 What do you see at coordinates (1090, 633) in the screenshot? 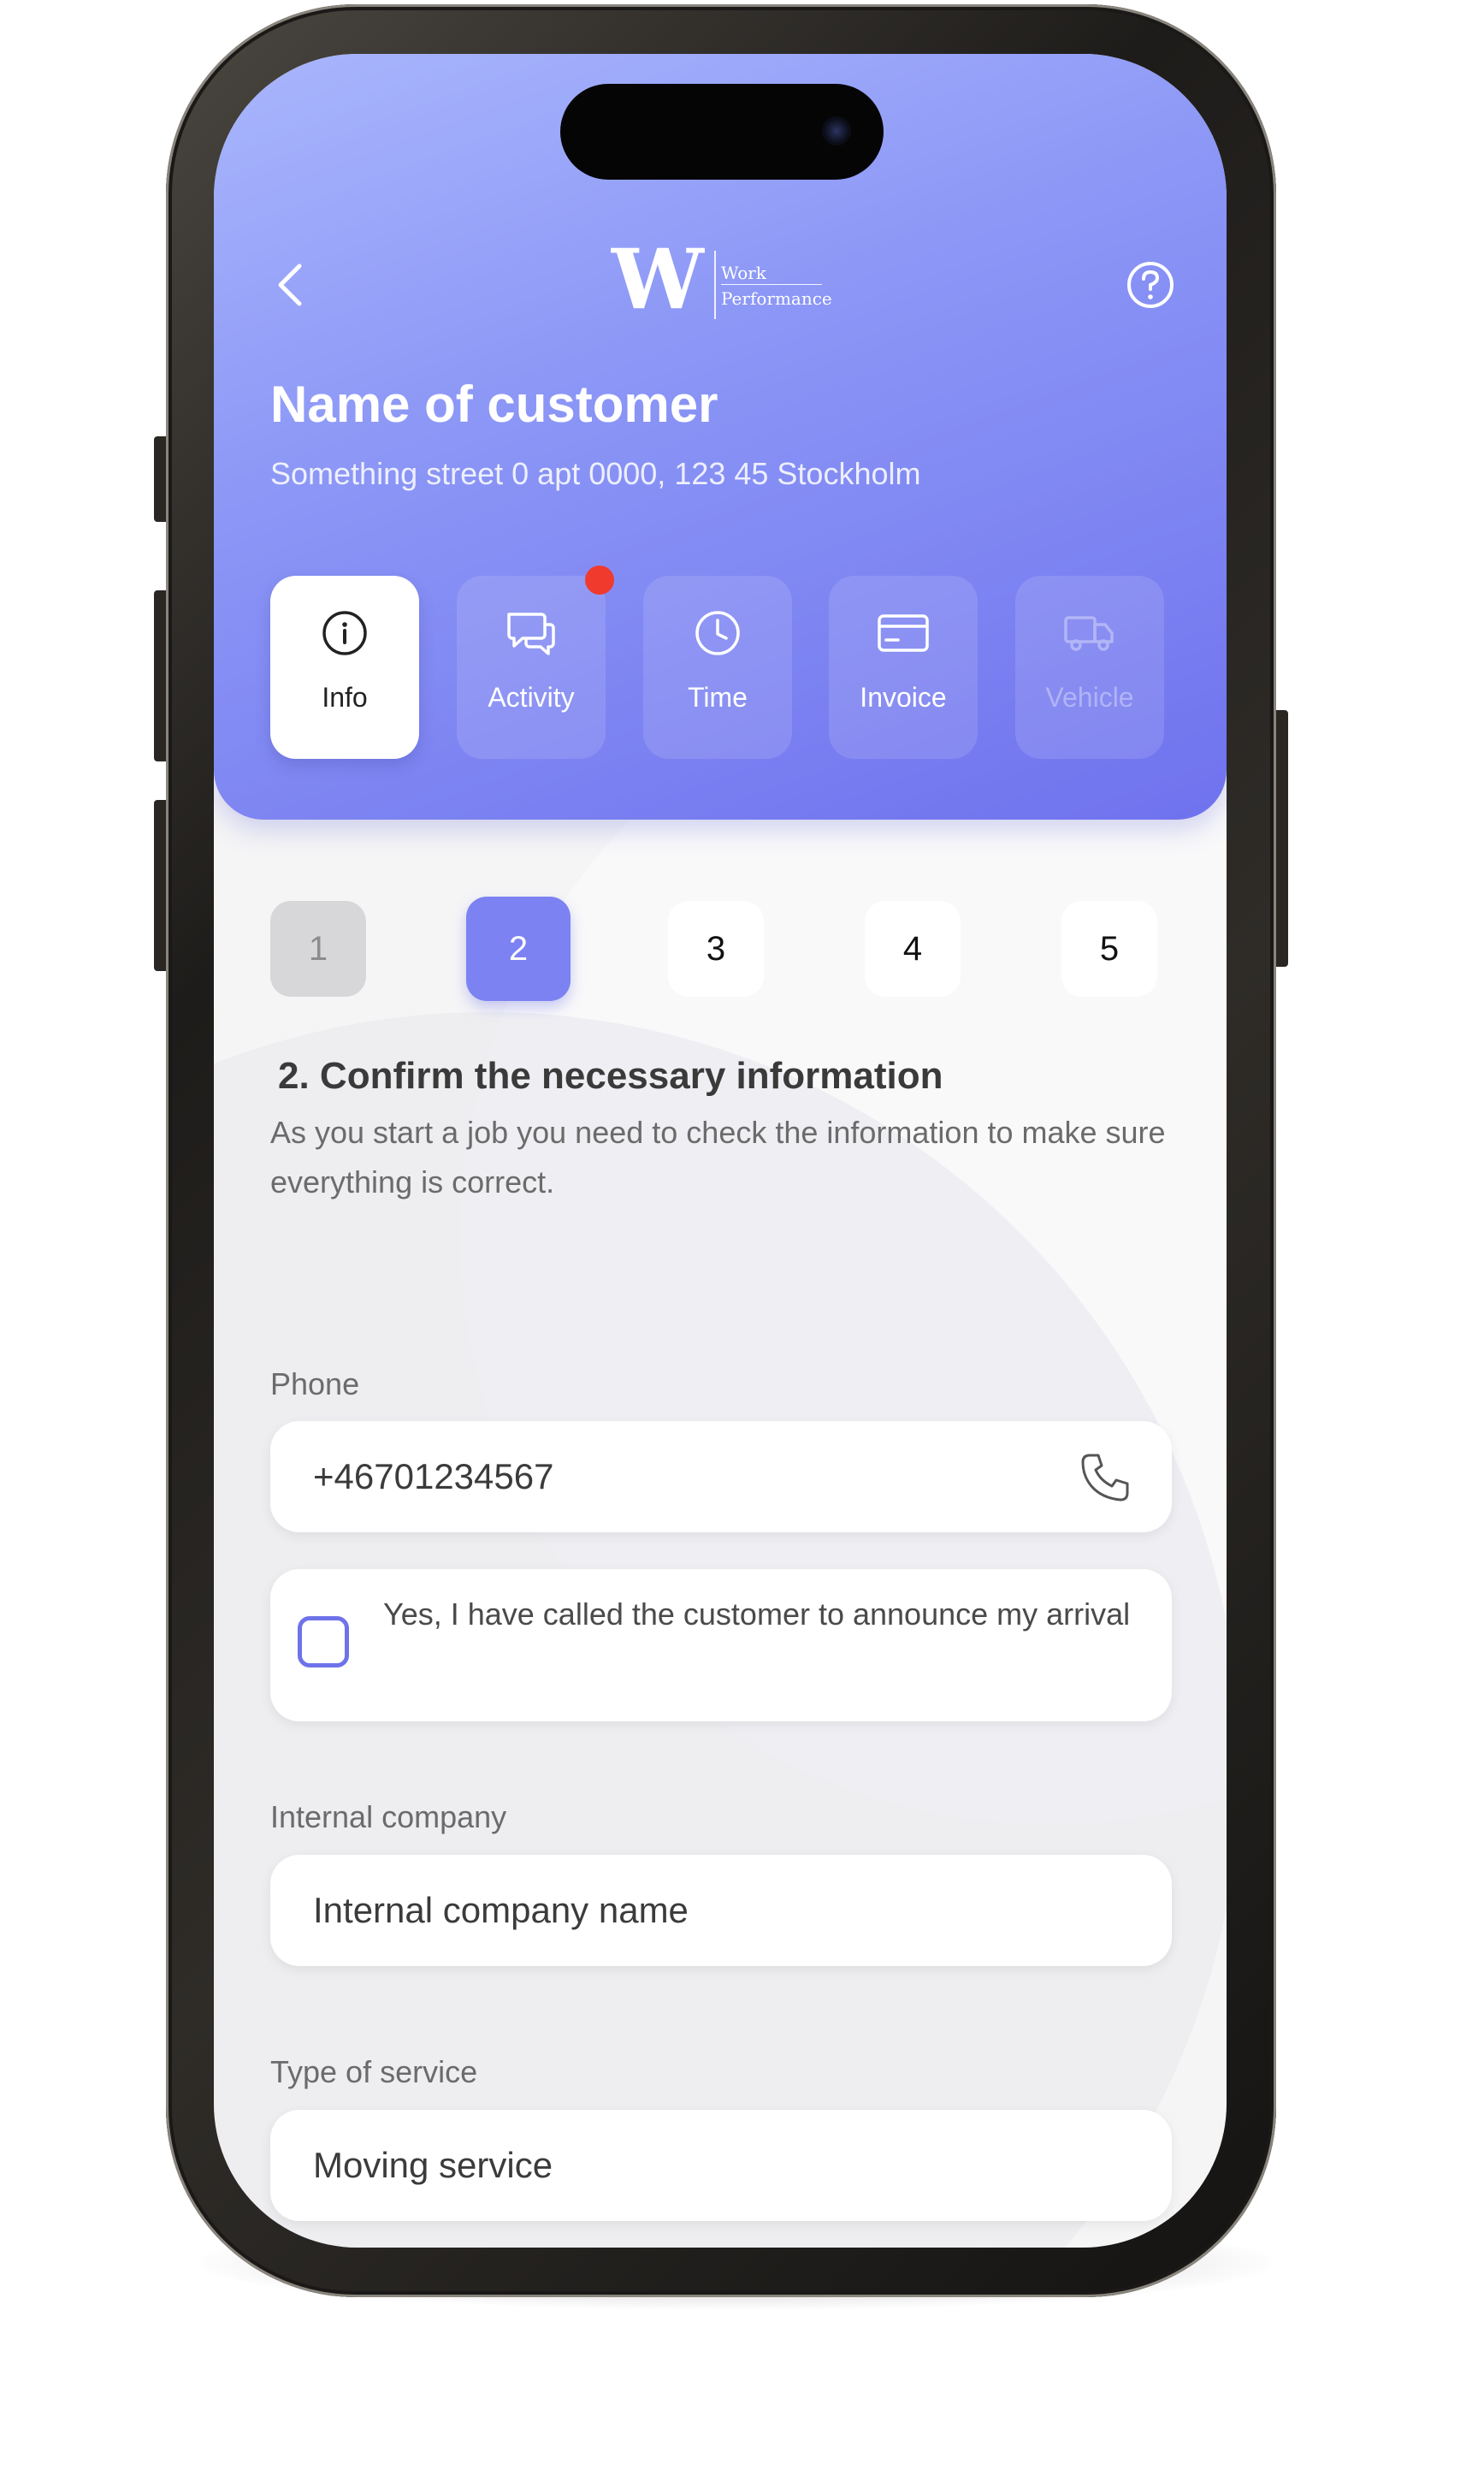
I see `truck-icon` at bounding box center [1090, 633].